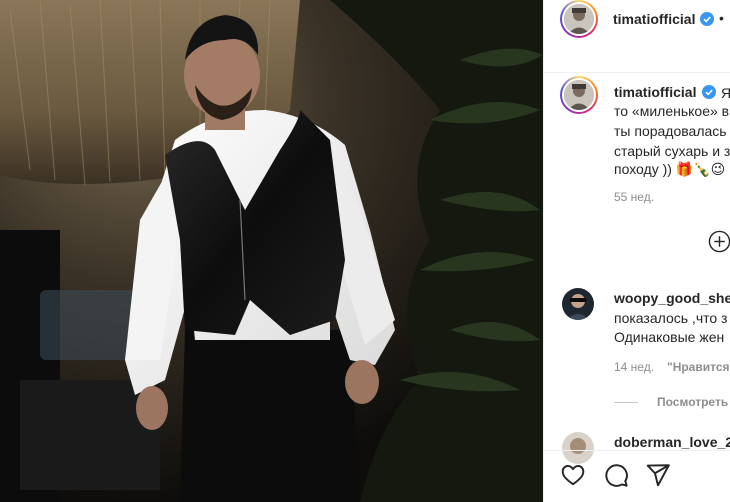 The width and height of the screenshot is (730, 502). Describe the element at coordinates (692, 402) in the screenshot. I see `view-replies-link: Посмотреть` at that location.